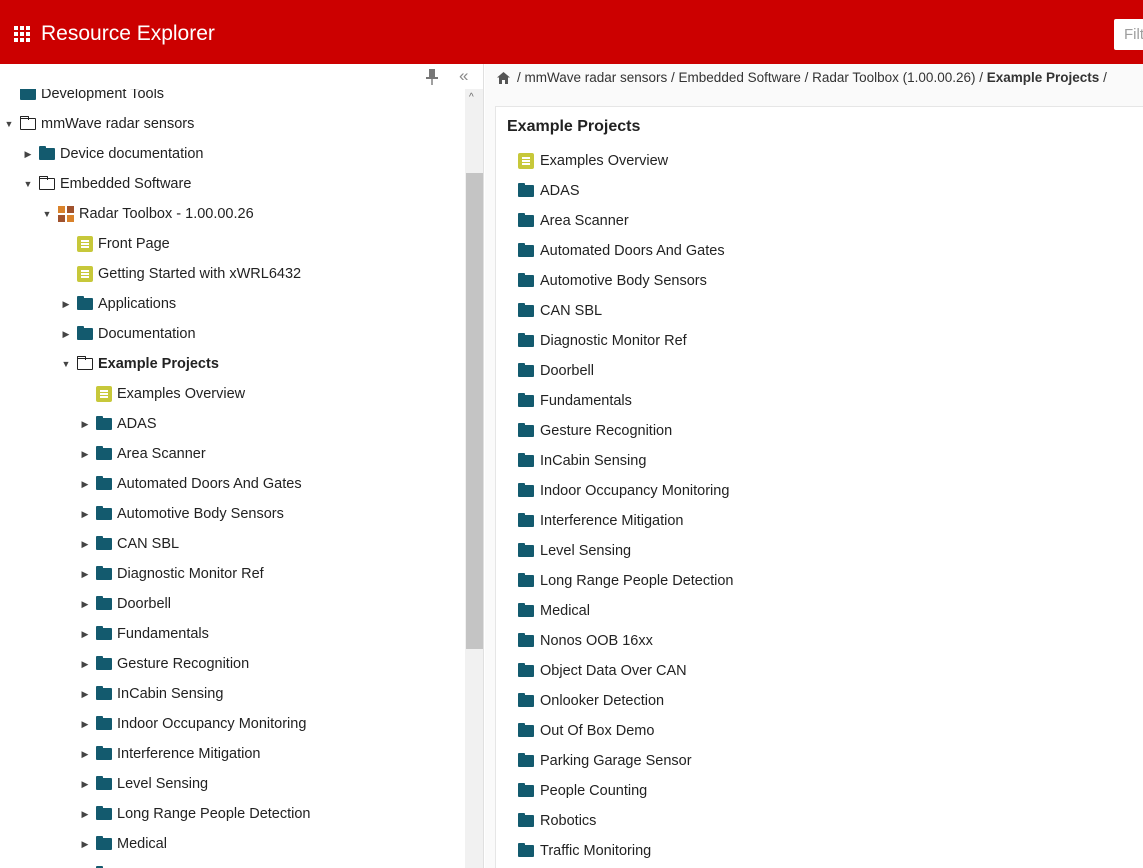  I want to click on tree-item: ▶ Nonos OOB 16xx, so click(232, 863).